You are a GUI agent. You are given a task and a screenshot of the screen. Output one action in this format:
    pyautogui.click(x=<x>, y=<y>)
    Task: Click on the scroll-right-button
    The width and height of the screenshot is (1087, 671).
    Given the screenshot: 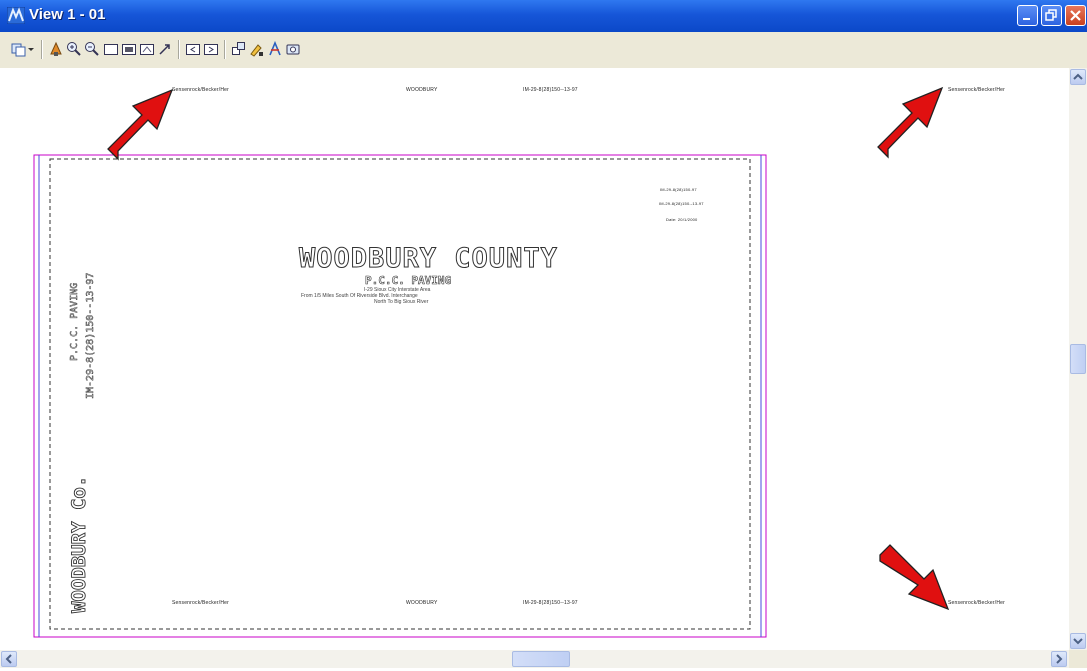 What is the action you would take?
    pyautogui.click(x=1059, y=659)
    